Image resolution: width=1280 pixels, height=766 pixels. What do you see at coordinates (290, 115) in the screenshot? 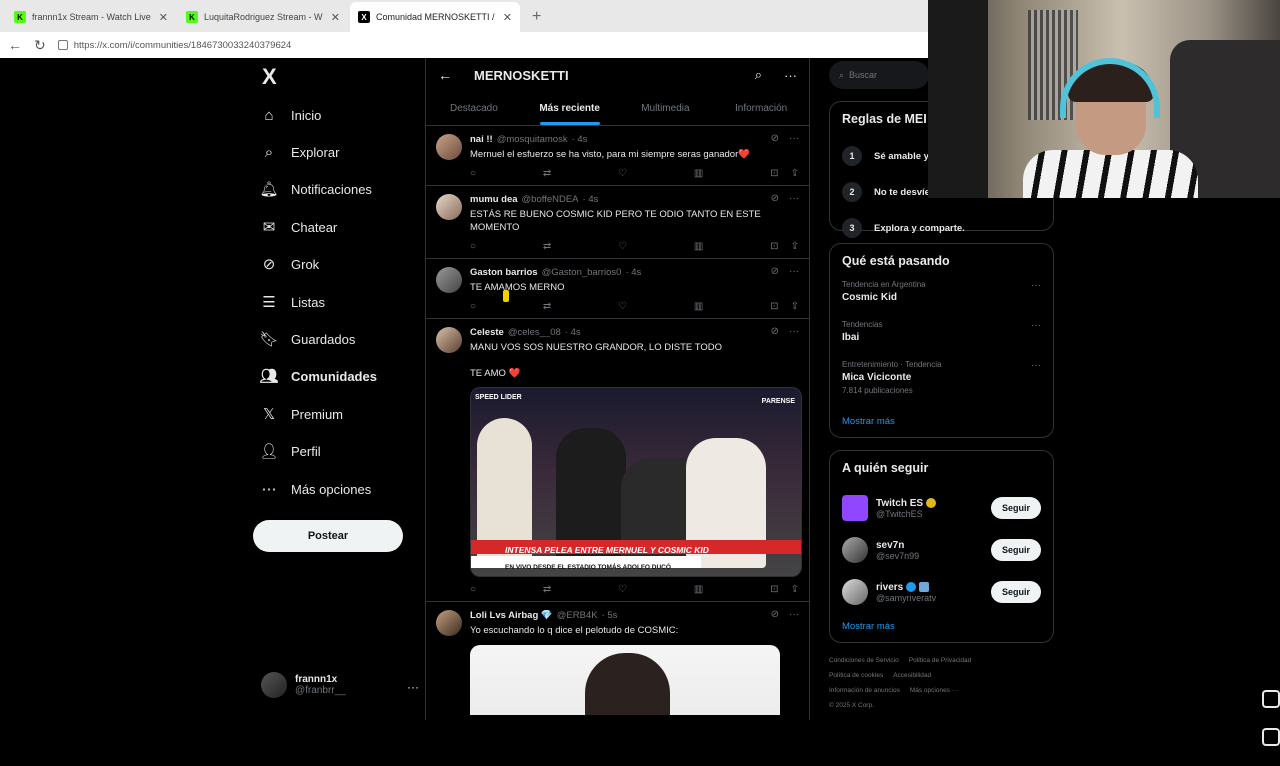
I see `sidebar-item-inicio: ⌂ Inicio` at bounding box center [290, 115].